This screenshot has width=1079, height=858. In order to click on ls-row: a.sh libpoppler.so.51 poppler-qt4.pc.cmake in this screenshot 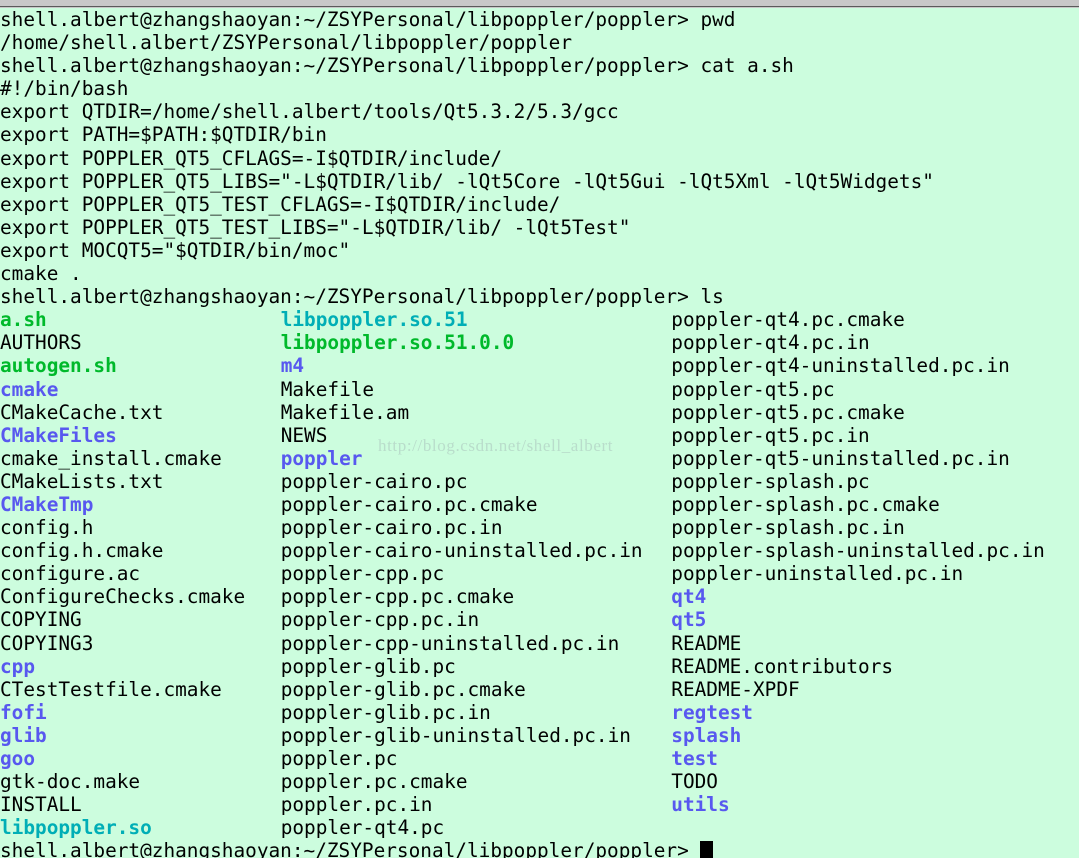, I will do `click(539, 319)`.